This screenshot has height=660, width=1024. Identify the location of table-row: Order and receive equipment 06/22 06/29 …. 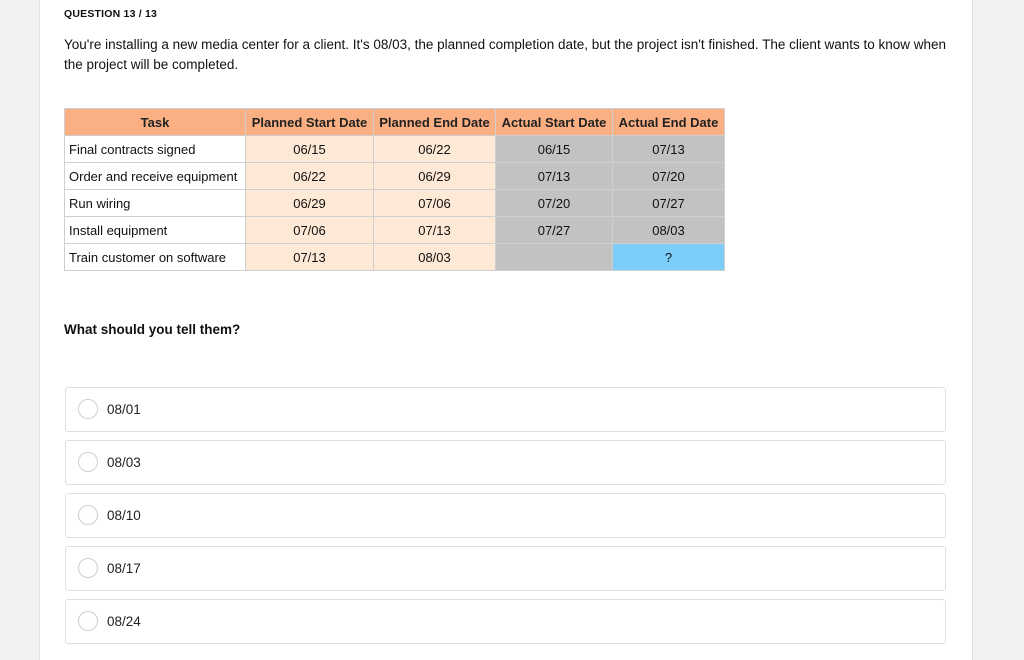
(394, 176).